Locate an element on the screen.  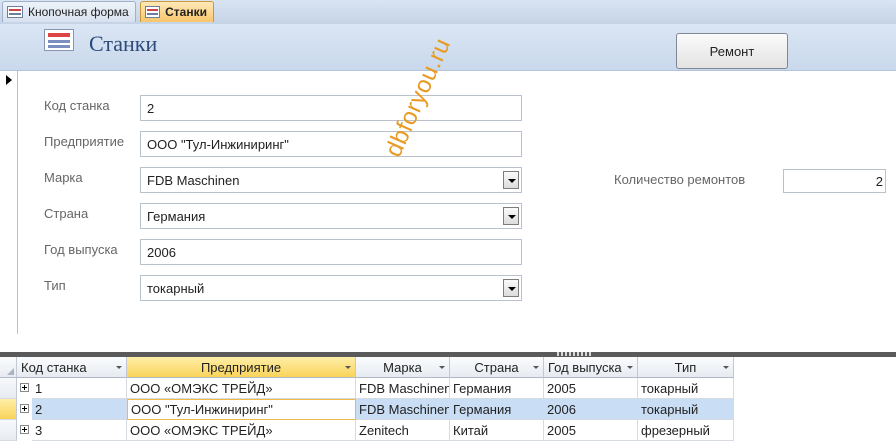
repairs-count-label: Количество ремонтов is located at coordinates (680, 179).